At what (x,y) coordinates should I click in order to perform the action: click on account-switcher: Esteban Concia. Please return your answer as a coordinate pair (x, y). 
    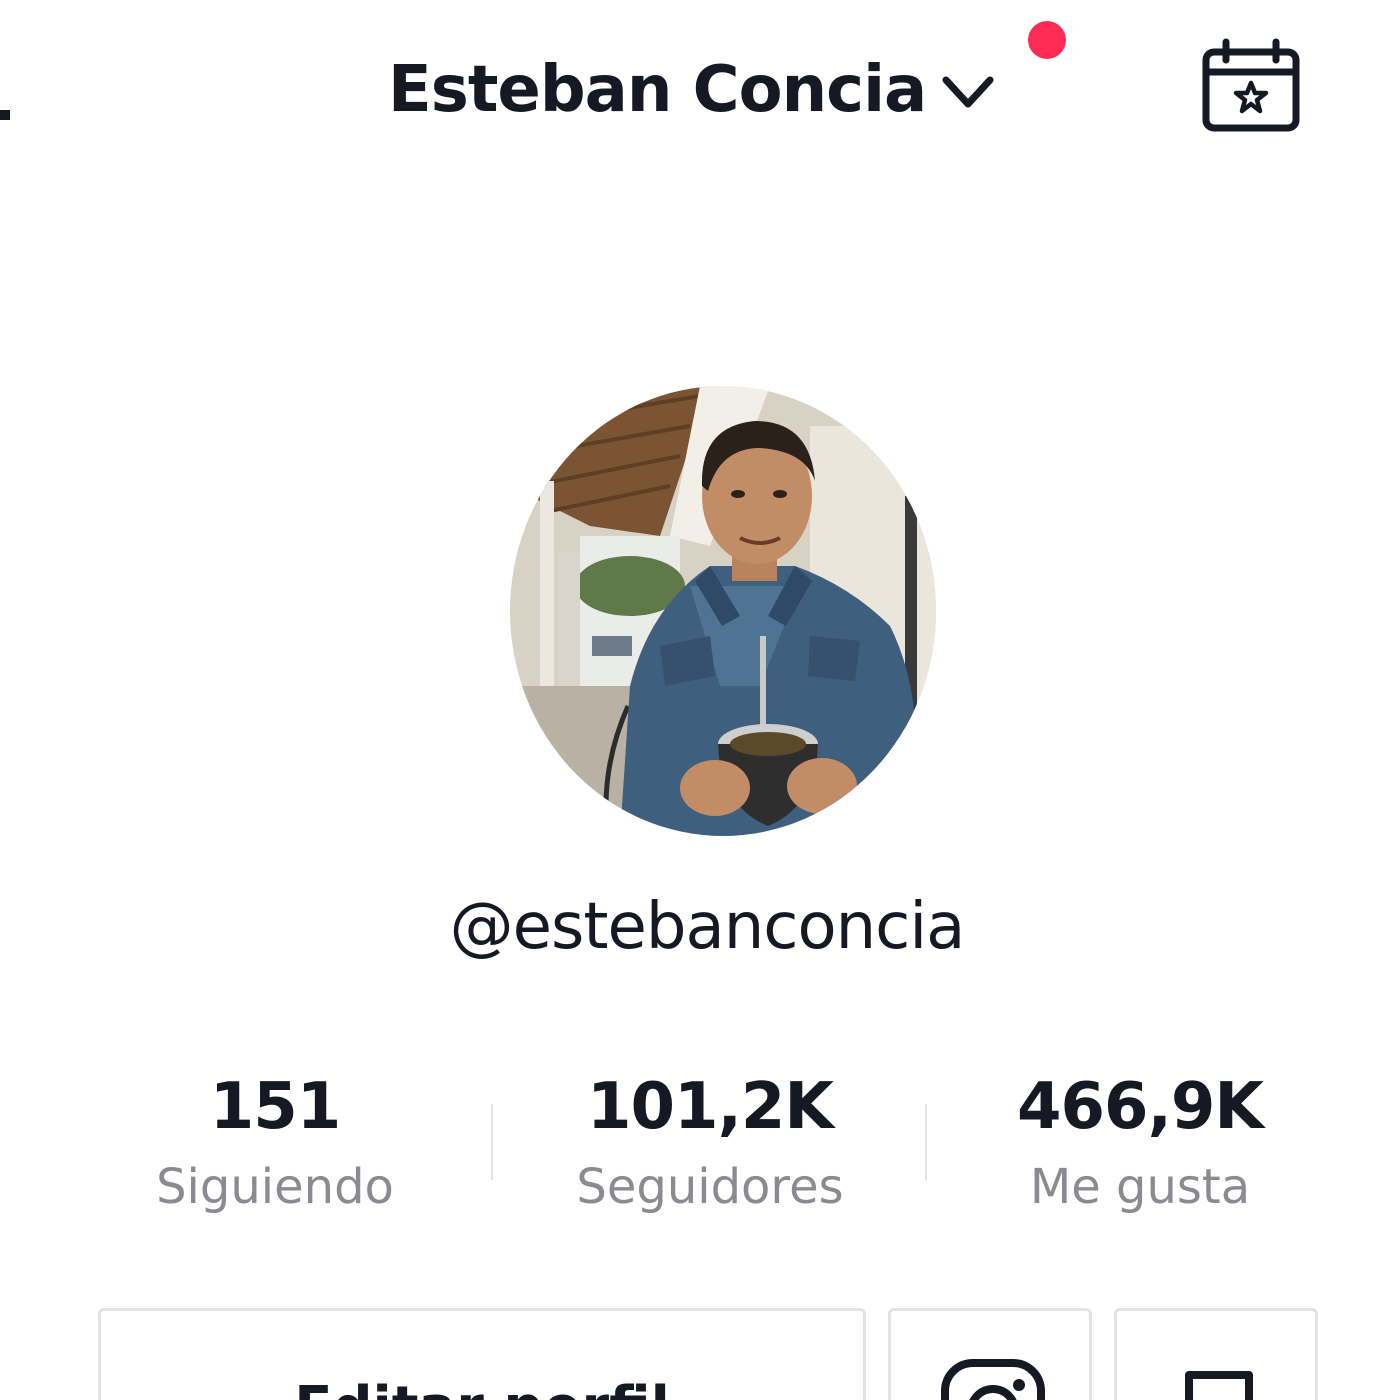
    Looking at the image, I should click on (692, 90).